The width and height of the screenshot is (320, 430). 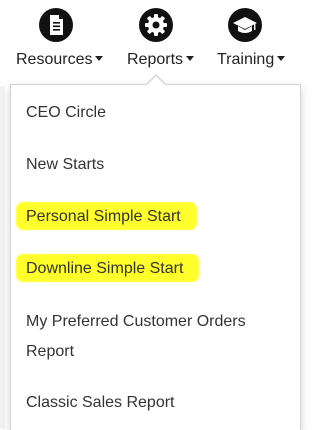 I want to click on menu-item-label: Personal Simple Start, so click(x=103, y=216).